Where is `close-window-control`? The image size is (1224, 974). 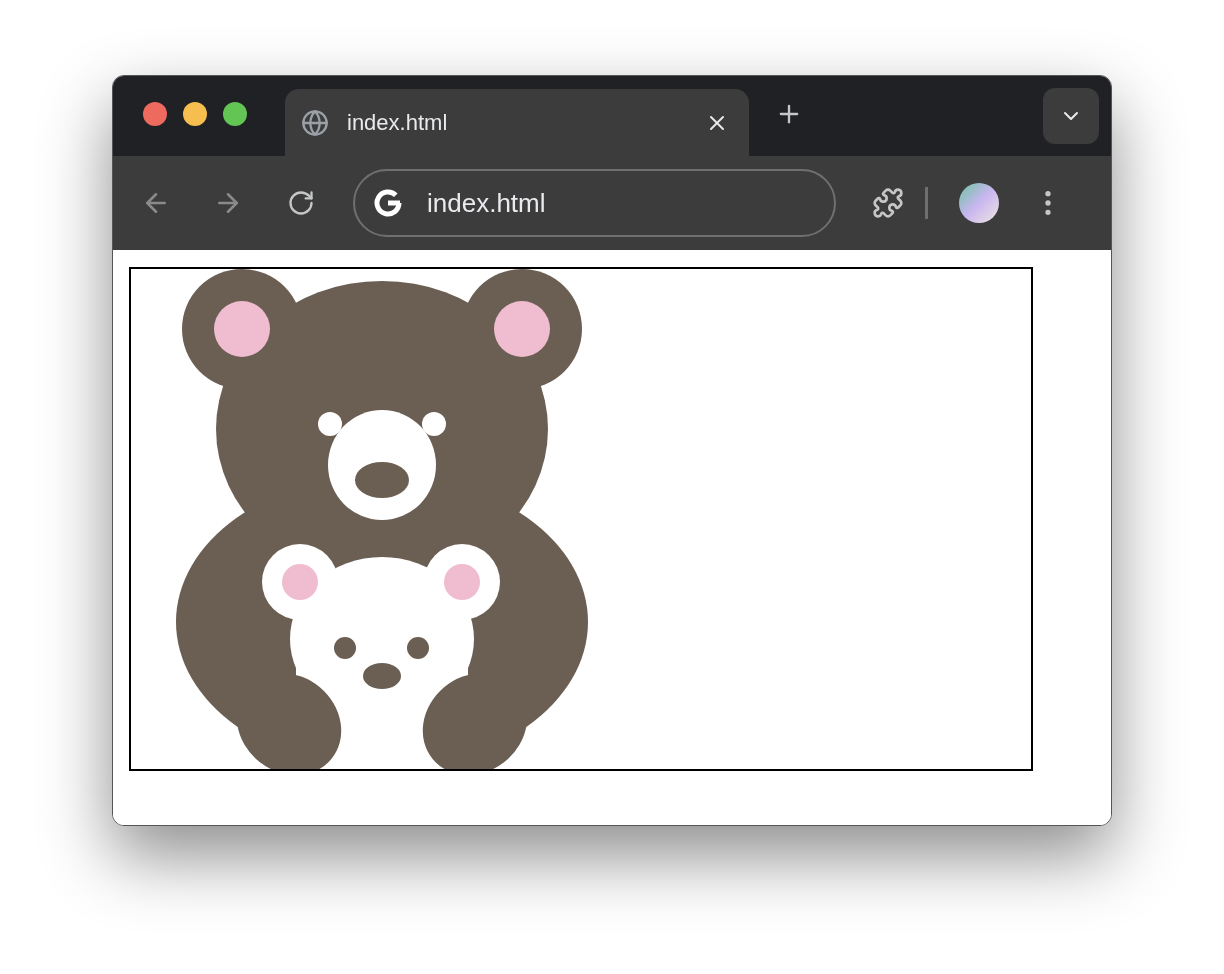
close-window-control is located at coordinates (155, 114).